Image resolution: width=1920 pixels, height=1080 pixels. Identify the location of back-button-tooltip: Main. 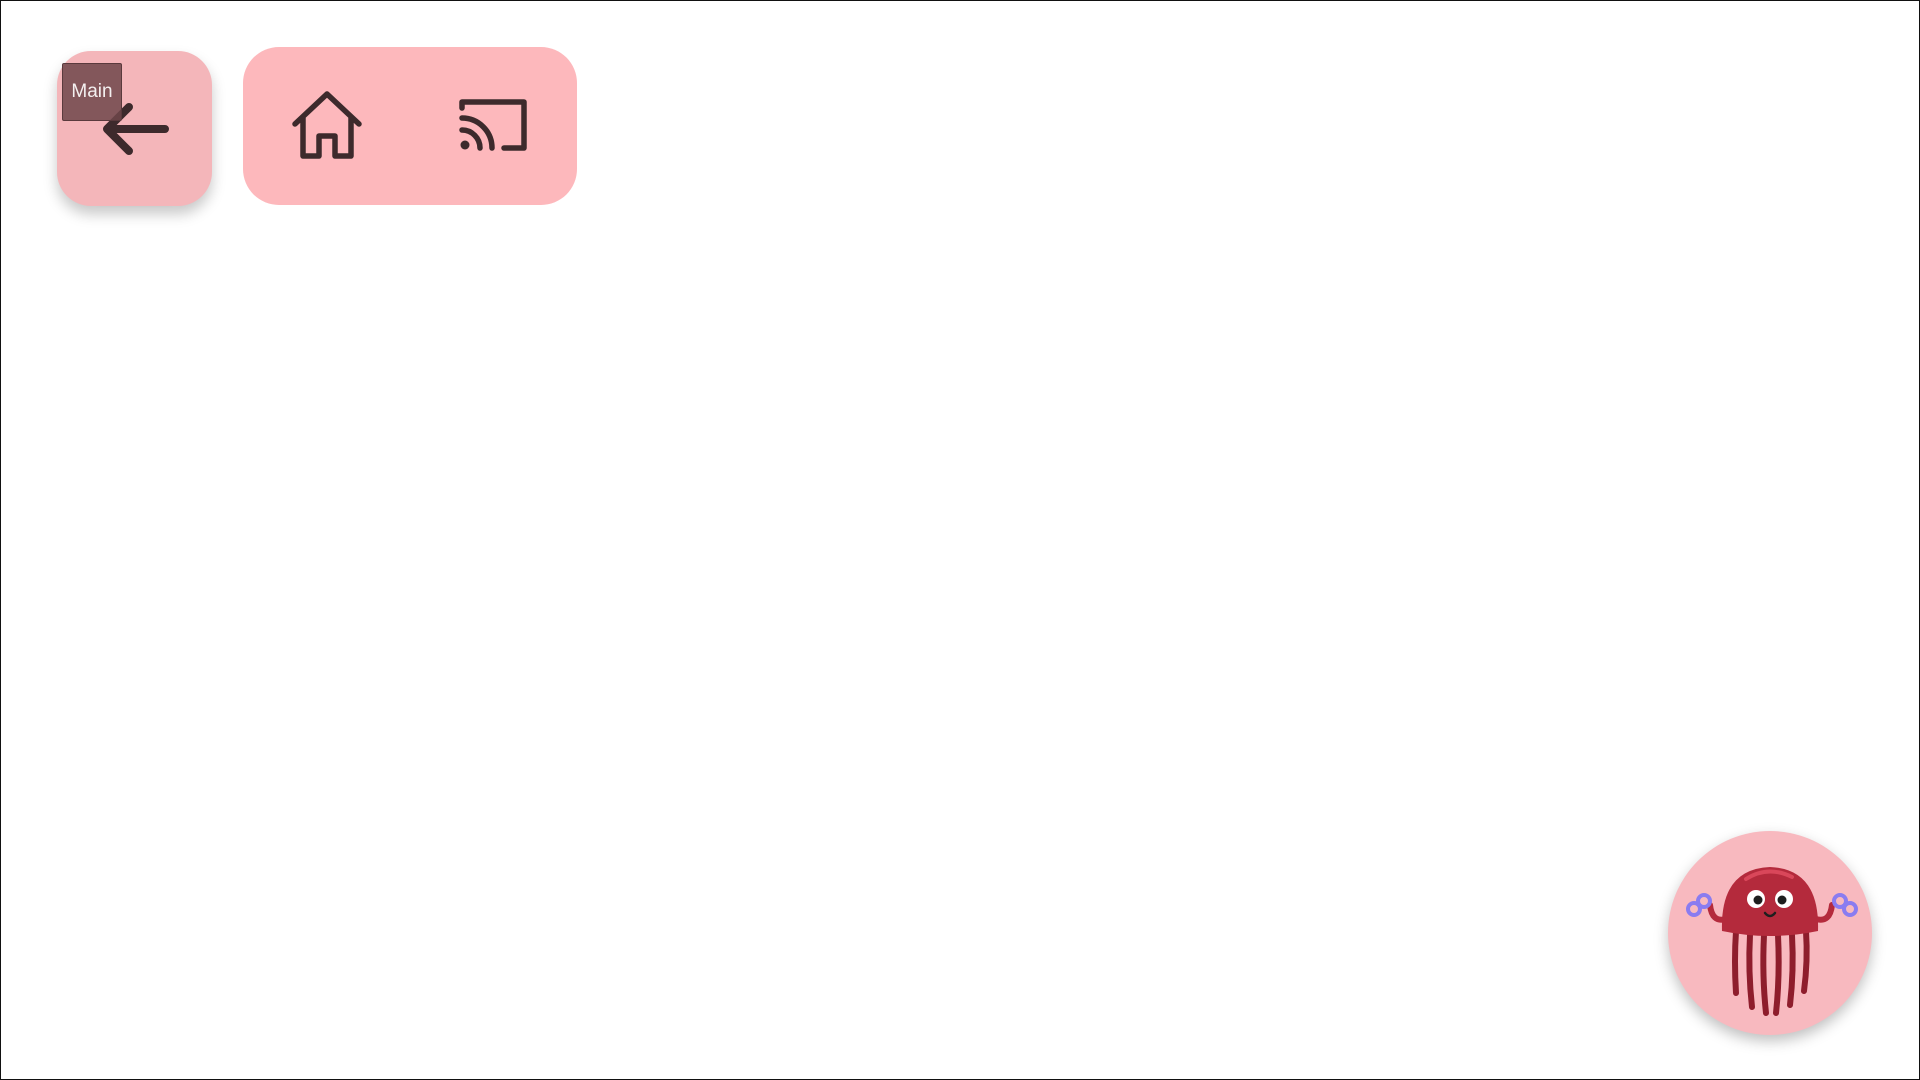
(92, 92).